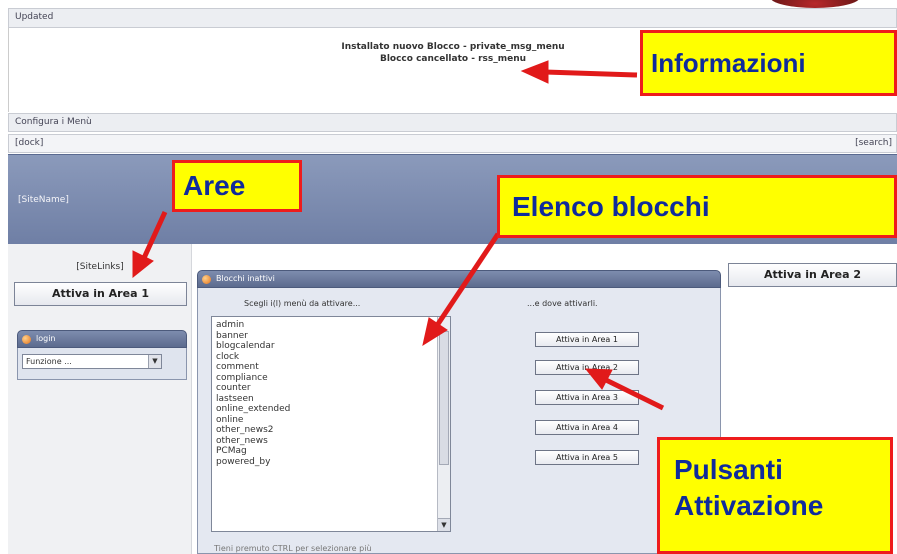 The image size is (897, 554). I want to click on list-item: banner, so click(331, 336).